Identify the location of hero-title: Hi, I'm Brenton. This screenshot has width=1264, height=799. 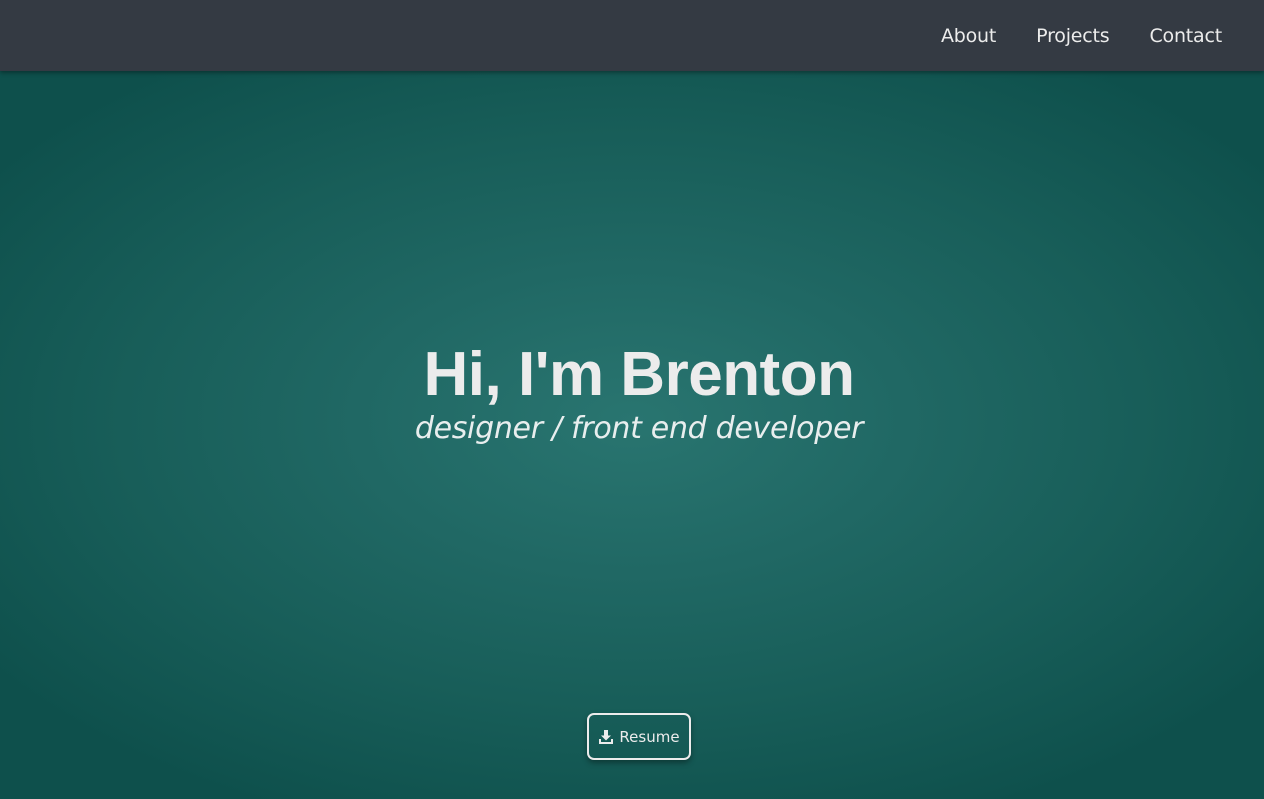
(639, 374).